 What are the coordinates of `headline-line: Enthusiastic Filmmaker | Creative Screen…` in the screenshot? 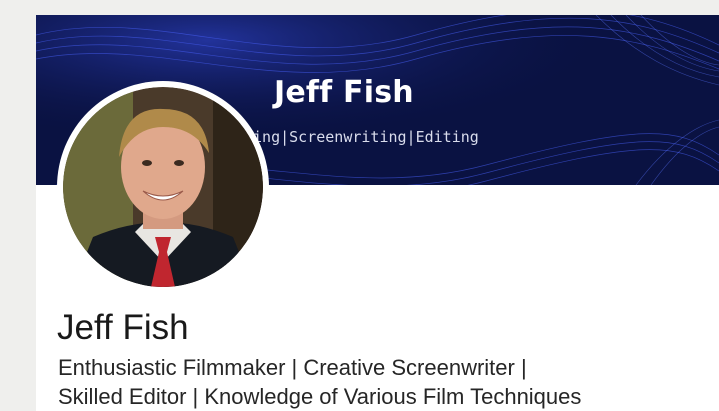 It's located at (292, 367).